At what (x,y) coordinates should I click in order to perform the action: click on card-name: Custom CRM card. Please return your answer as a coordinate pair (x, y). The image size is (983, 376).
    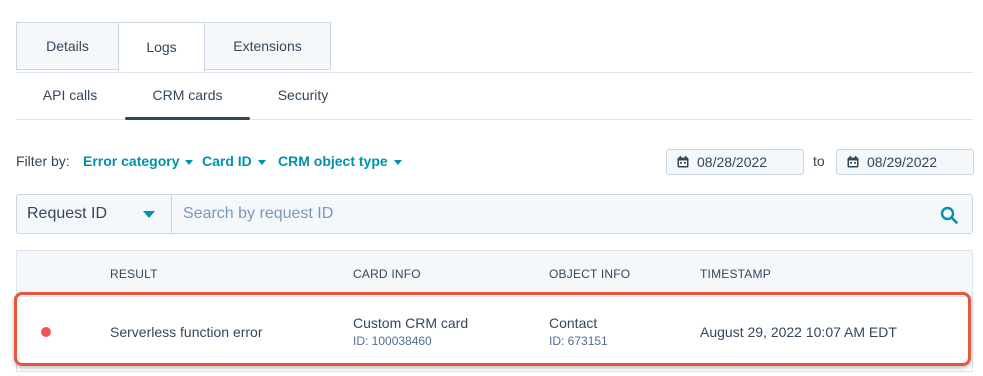
    Looking at the image, I should click on (411, 323).